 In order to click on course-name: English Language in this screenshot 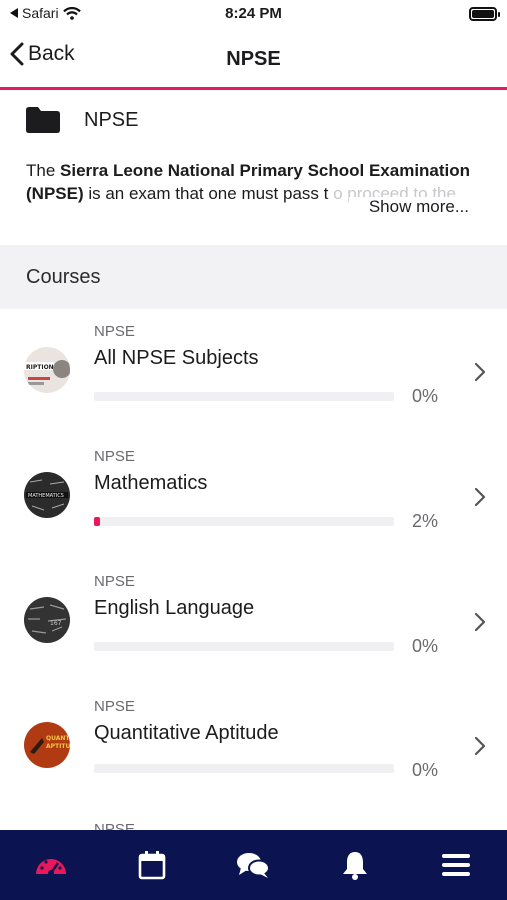, I will do `click(174, 608)`.